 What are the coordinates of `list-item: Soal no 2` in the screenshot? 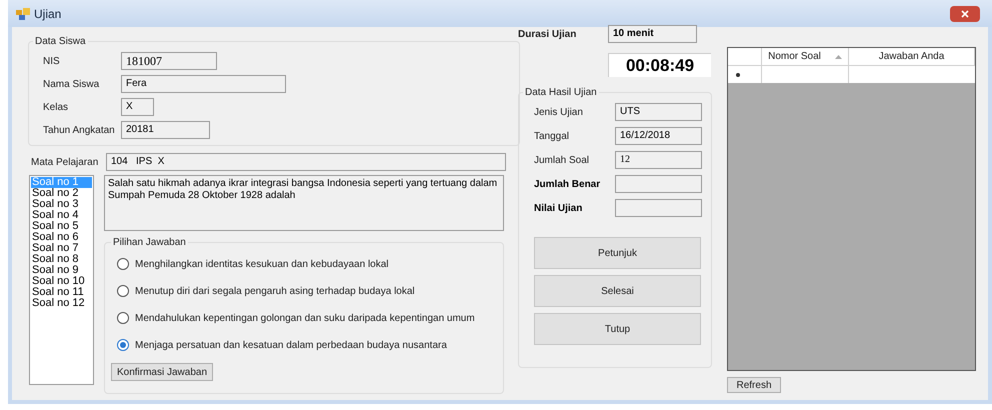 It's located at (61, 193).